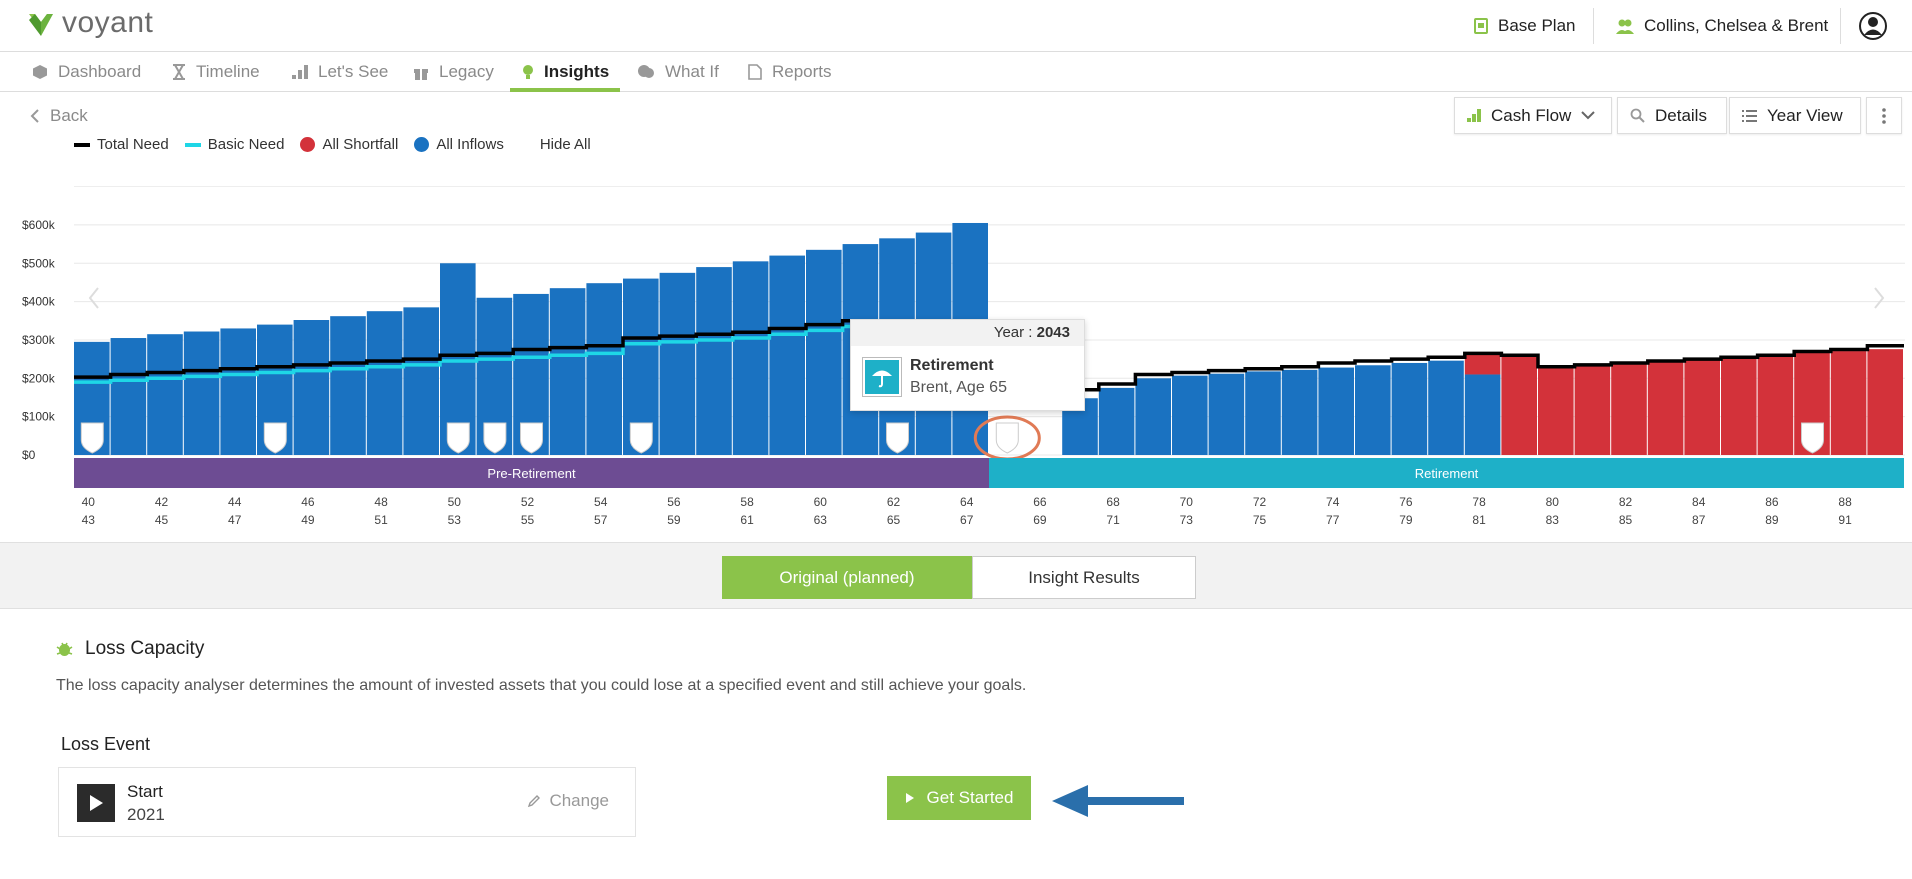  I want to click on chevron-left-icon, so click(34, 116).